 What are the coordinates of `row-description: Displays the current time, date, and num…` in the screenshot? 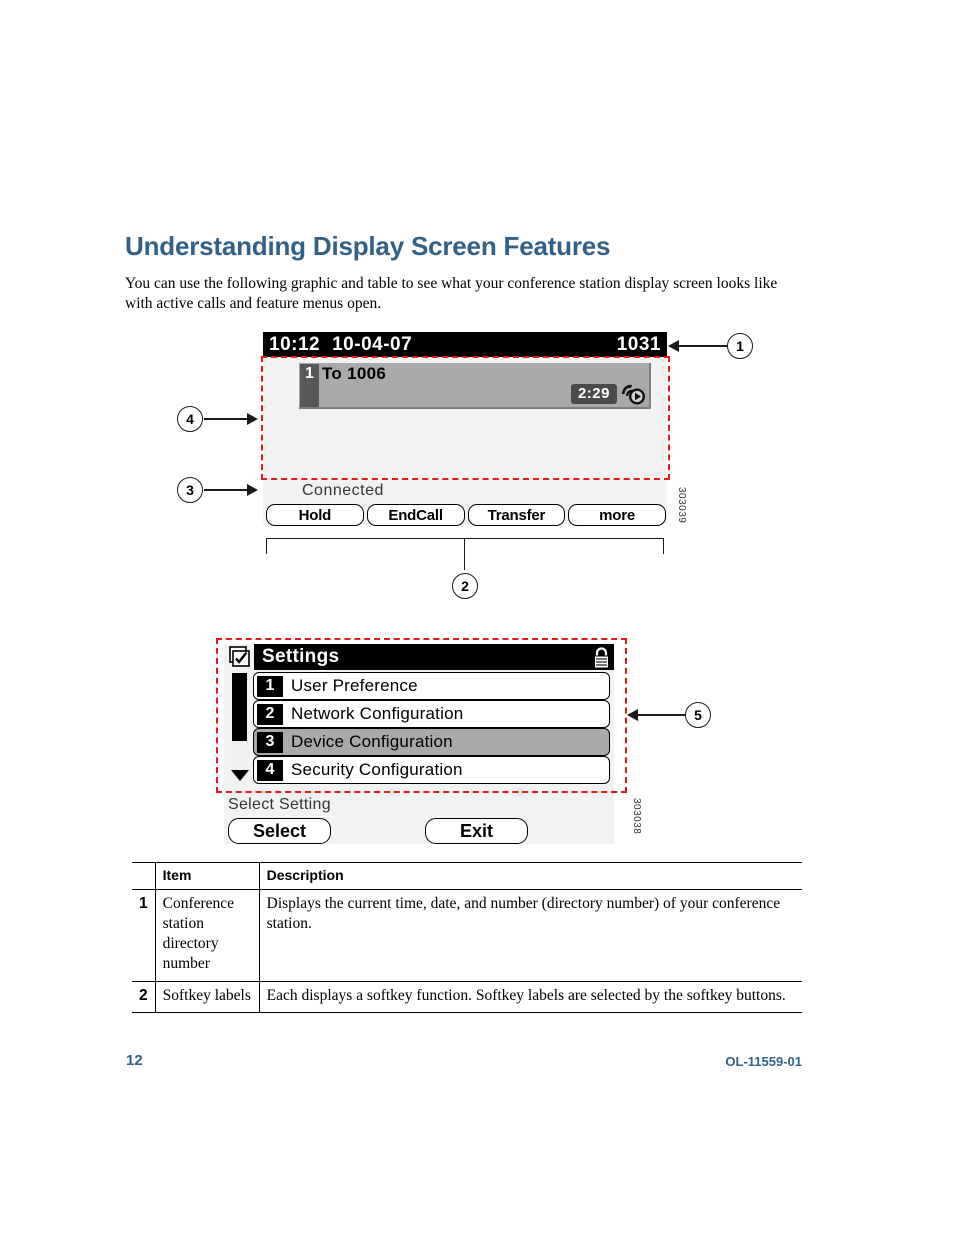 It's located at (530, 935).